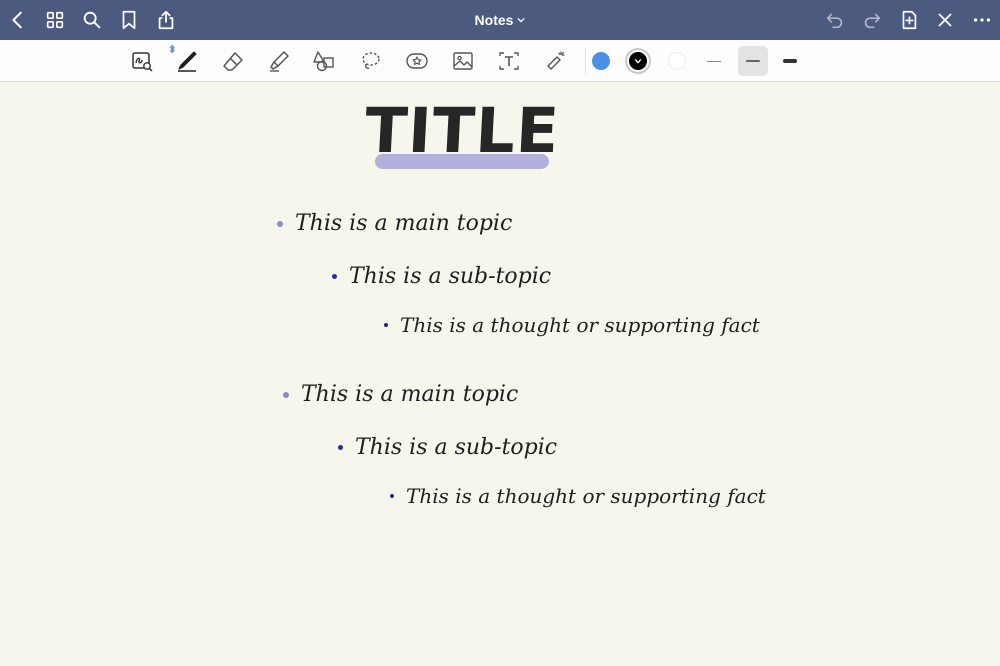  Describe the element at coordinates (462, 130) in the screenshot. I see `note-title: TITLE` at that location.